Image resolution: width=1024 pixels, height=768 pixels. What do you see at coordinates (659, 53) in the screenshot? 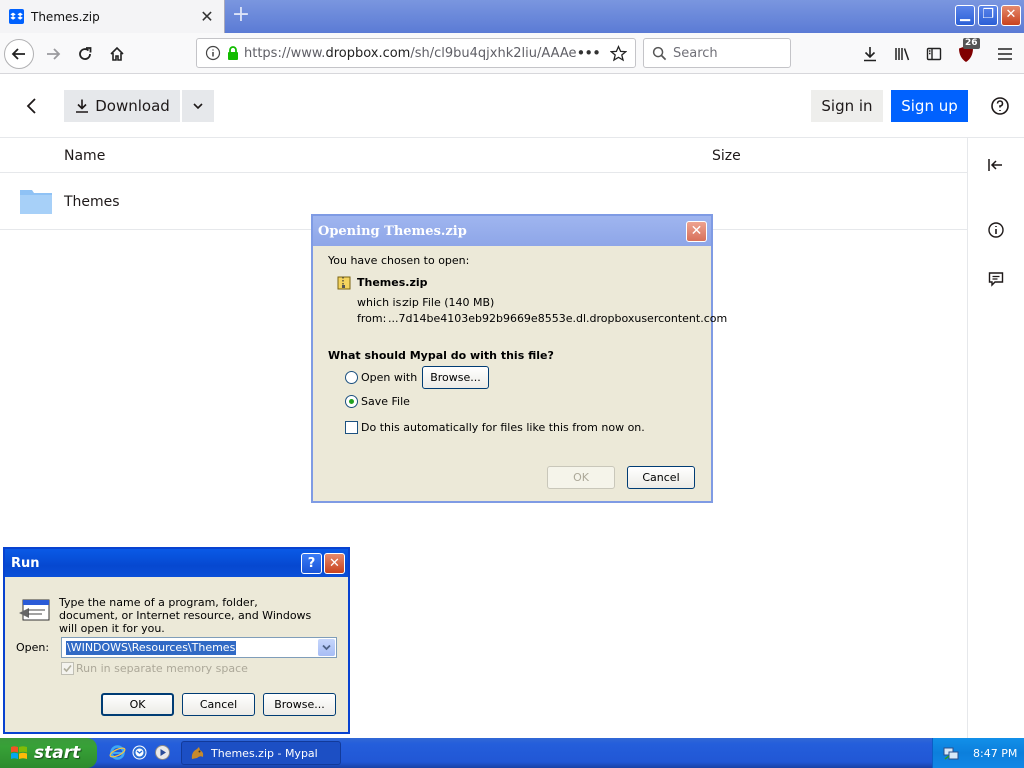
I see `search-icon` at bounding box center [659, 53].